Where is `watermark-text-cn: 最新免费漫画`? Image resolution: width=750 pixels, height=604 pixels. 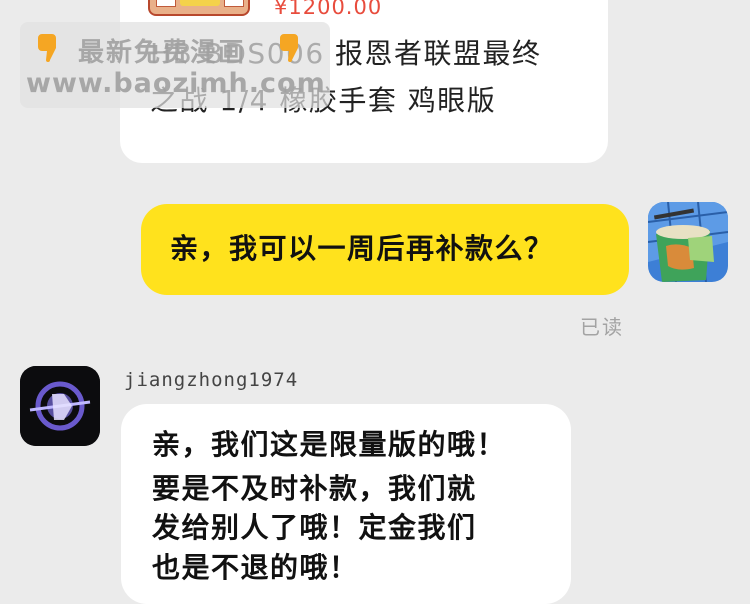
watermark-text-cn: 最新免费漫画 is located at coordinates (162, 53).